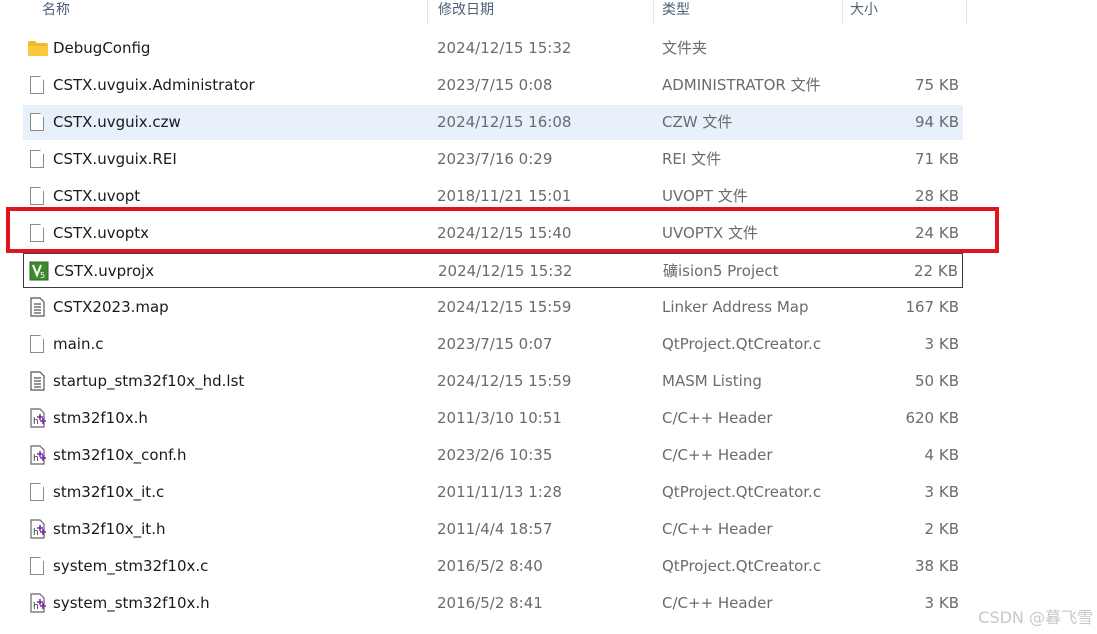  I want to click on file-name: startup_stm32f10x_hd.lst, so click(149, 381).